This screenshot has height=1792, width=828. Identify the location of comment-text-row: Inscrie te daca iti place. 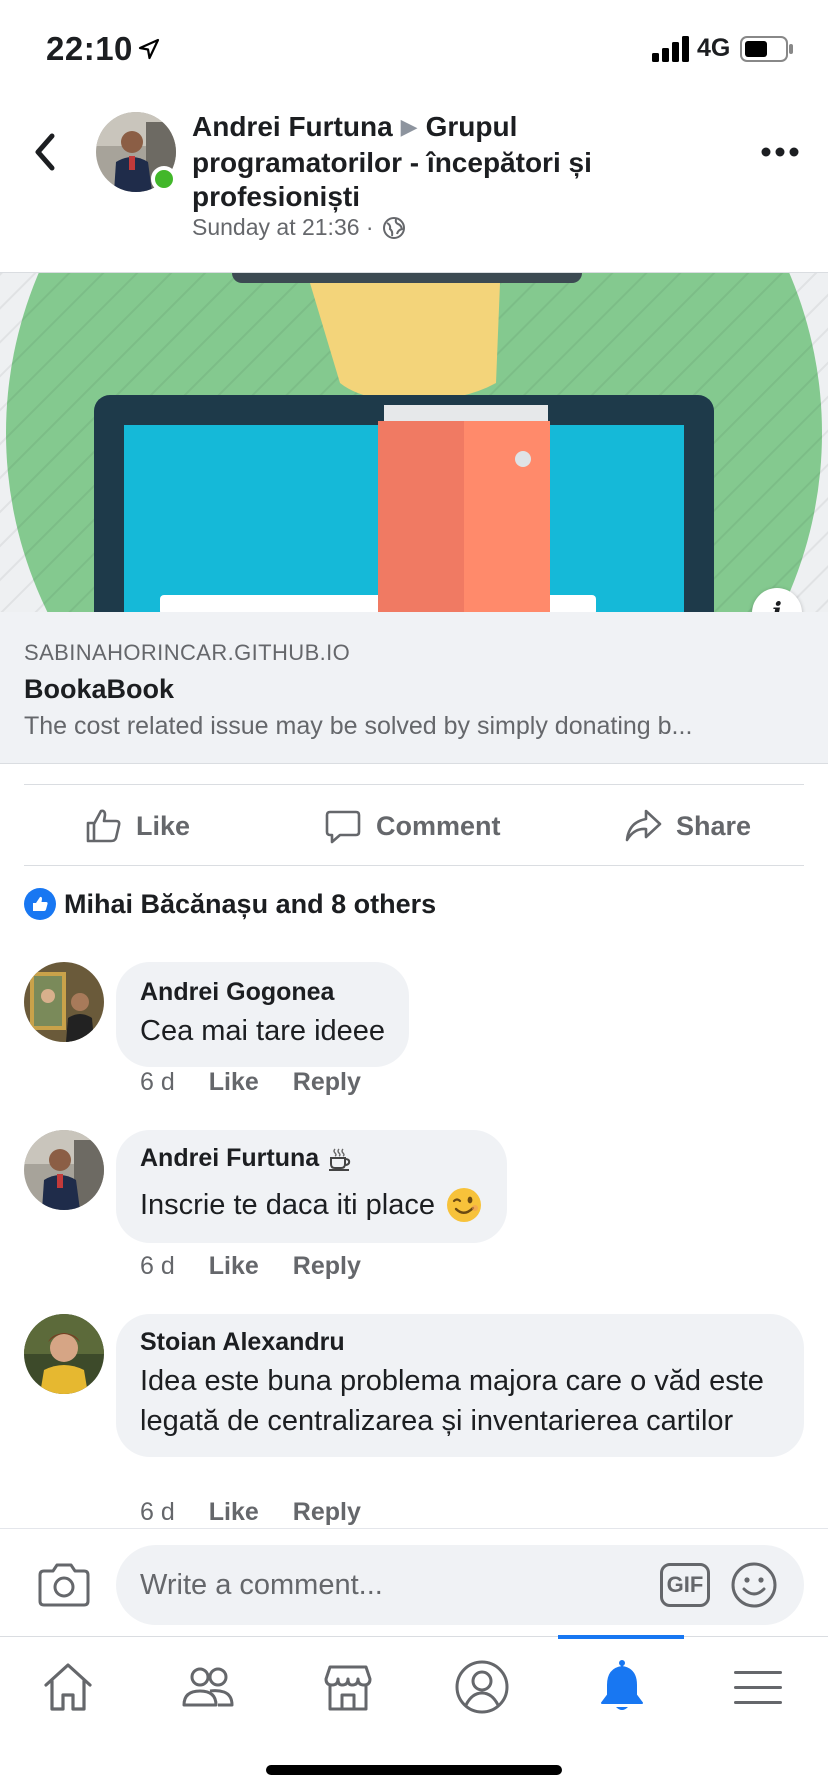
(311, 1205).